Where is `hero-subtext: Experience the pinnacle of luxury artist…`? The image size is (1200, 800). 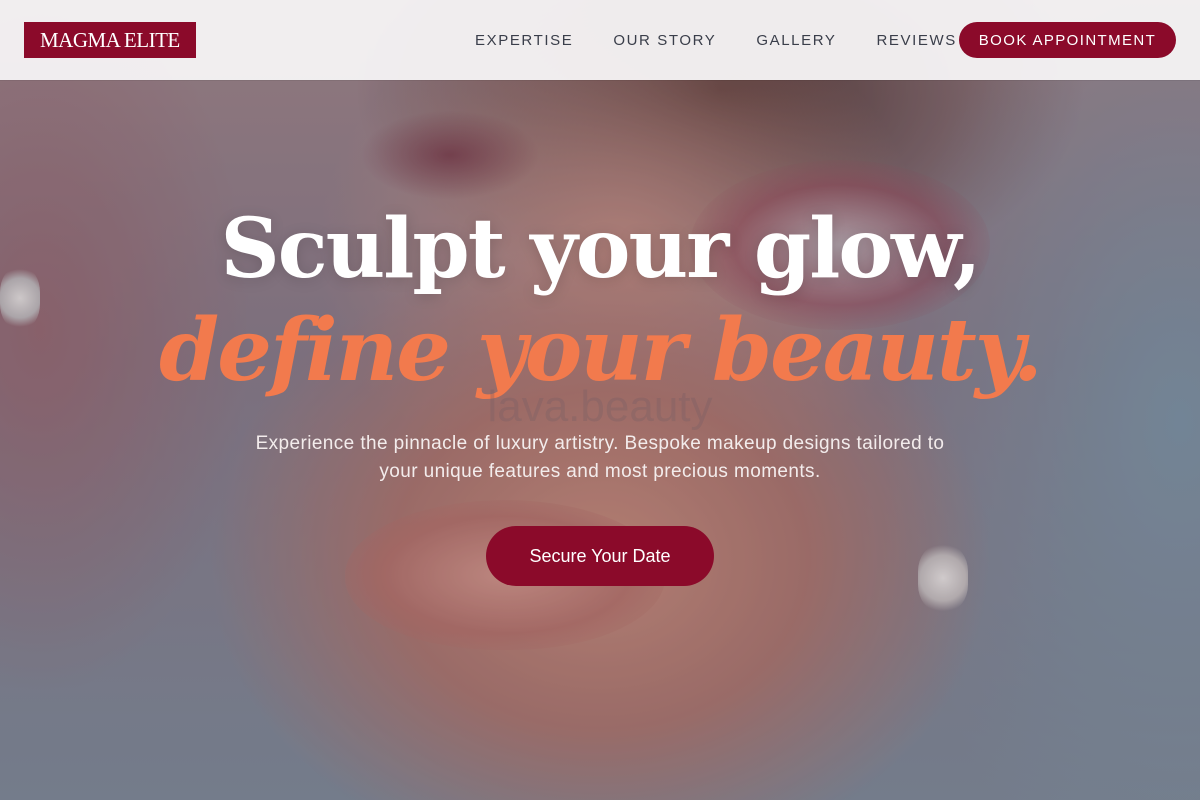 hero-subtext: Experience the pinnacle of luxury artist… is located at coordinates (600, 457).